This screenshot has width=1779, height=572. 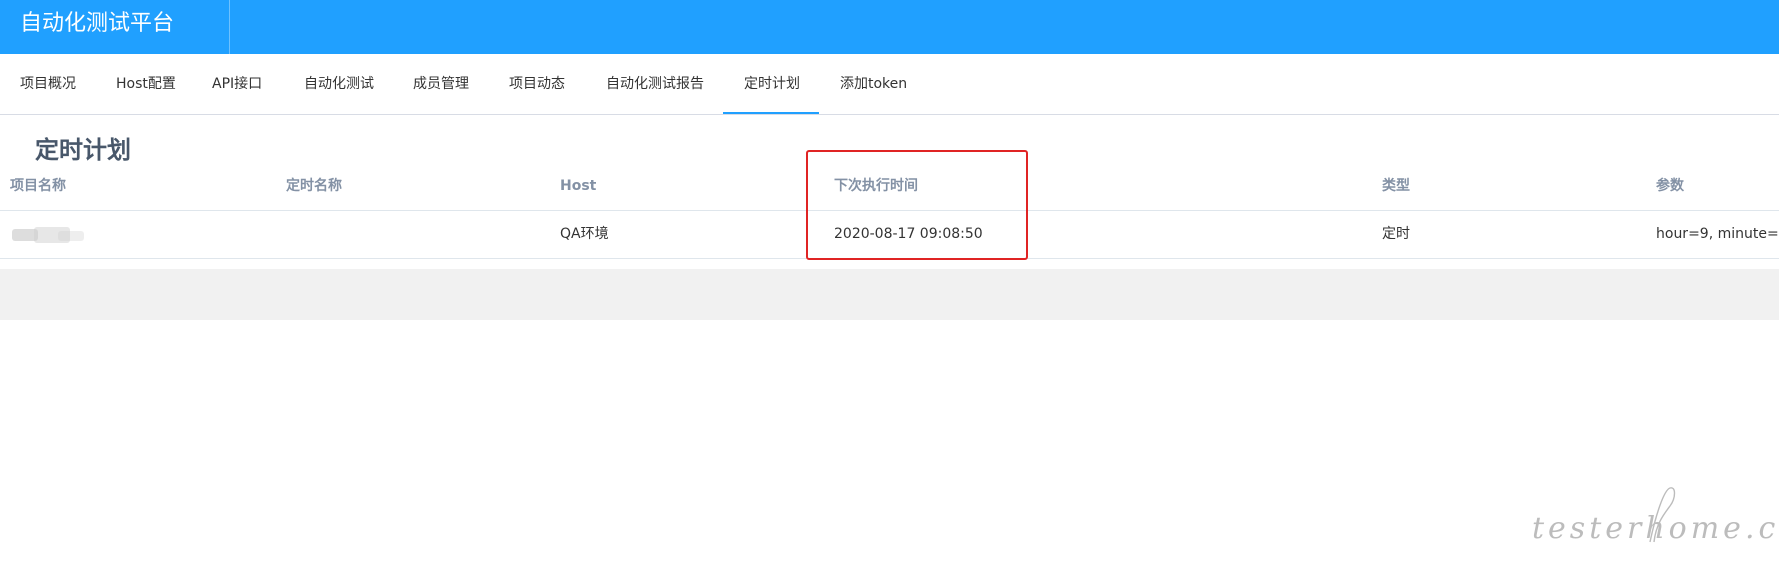 I want to click on column-header-params: 参数, so click(x=1670, y=186).